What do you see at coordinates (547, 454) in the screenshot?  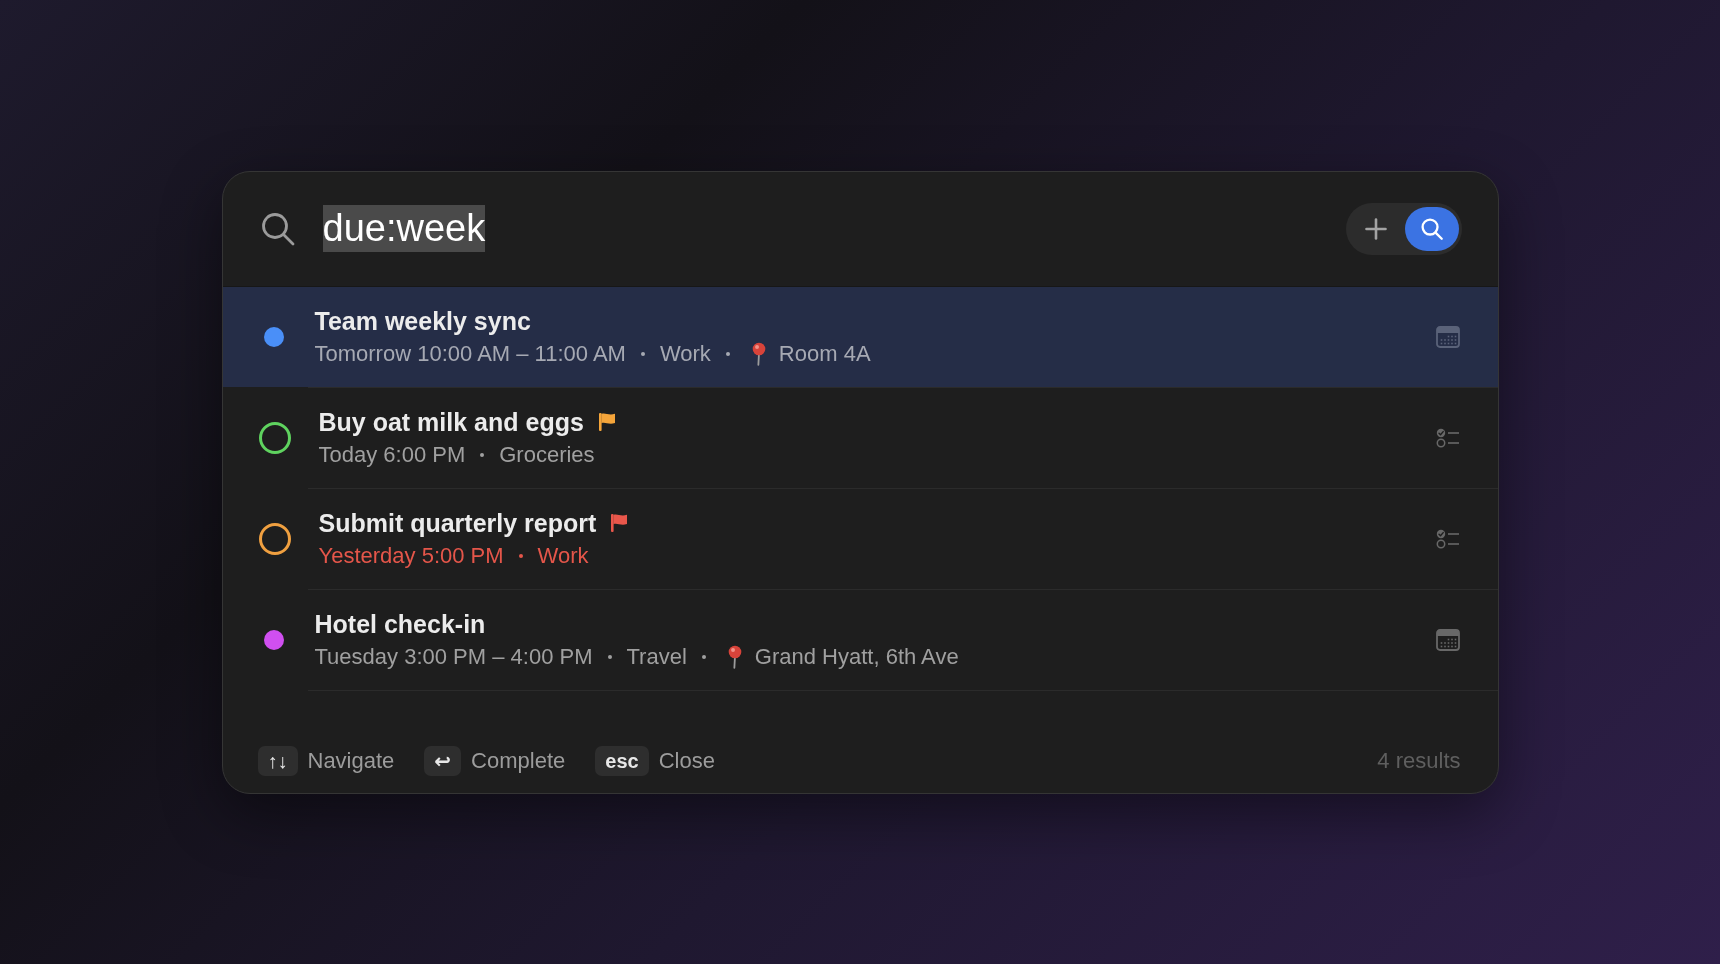 I see `result-list: Groceries` at bounding box center [547, 454].